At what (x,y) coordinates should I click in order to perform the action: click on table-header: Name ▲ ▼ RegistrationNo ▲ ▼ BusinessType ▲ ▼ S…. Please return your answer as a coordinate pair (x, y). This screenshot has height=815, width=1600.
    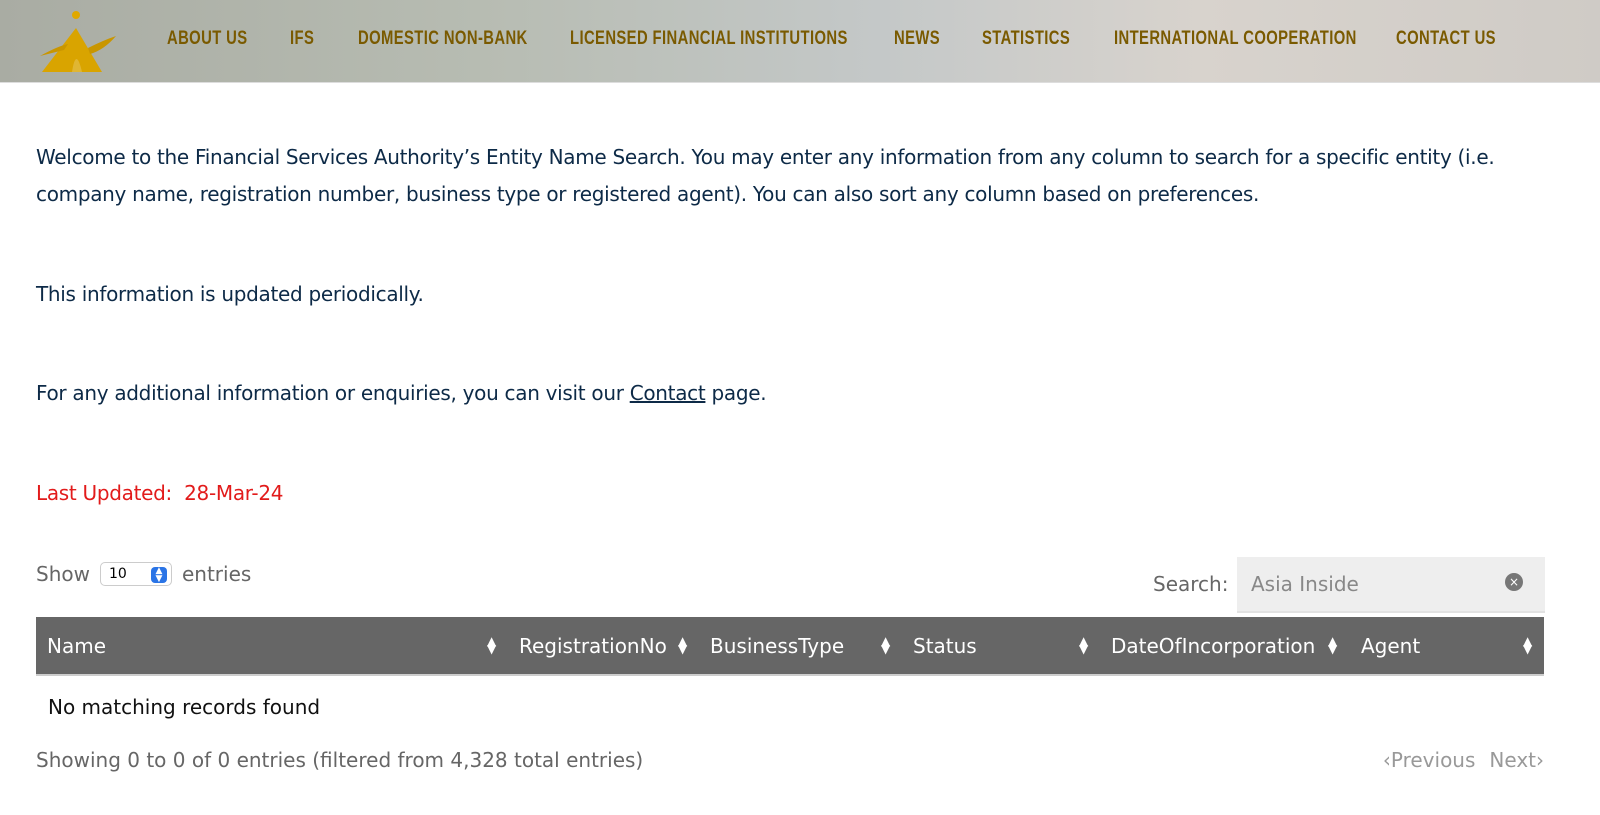
    Looking at the image, I should click on (790, 646).